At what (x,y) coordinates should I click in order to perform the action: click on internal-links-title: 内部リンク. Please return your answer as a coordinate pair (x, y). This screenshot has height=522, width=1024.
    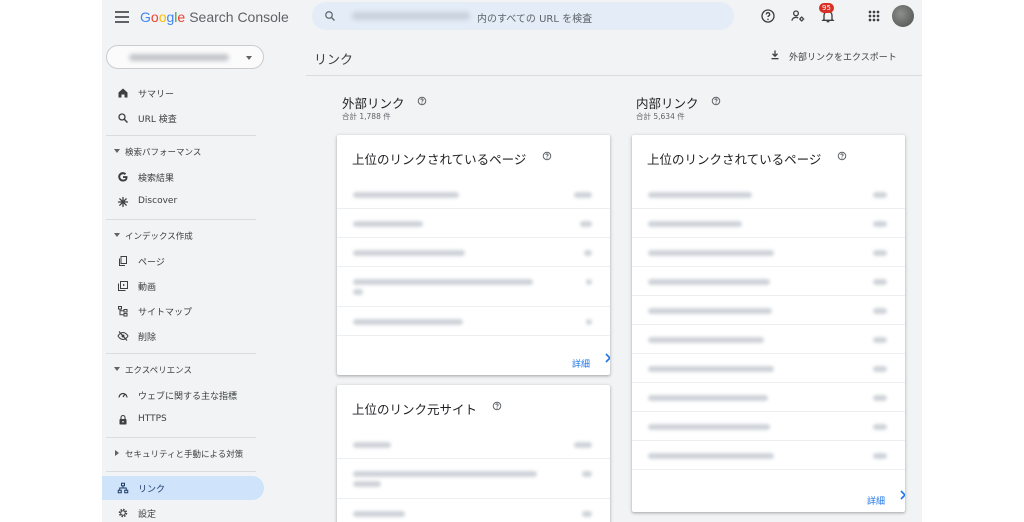
    Looking at the image, I should click on (667, 103).